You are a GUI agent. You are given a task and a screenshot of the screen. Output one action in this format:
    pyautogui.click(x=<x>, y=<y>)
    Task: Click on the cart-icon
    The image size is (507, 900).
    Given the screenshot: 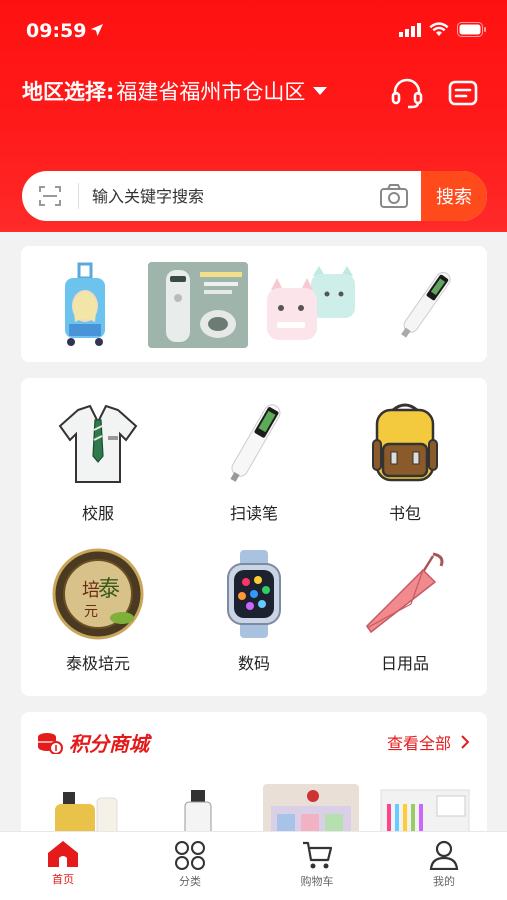 What is the action you would take?
    pyautogui.click(x=318, y=855)
    